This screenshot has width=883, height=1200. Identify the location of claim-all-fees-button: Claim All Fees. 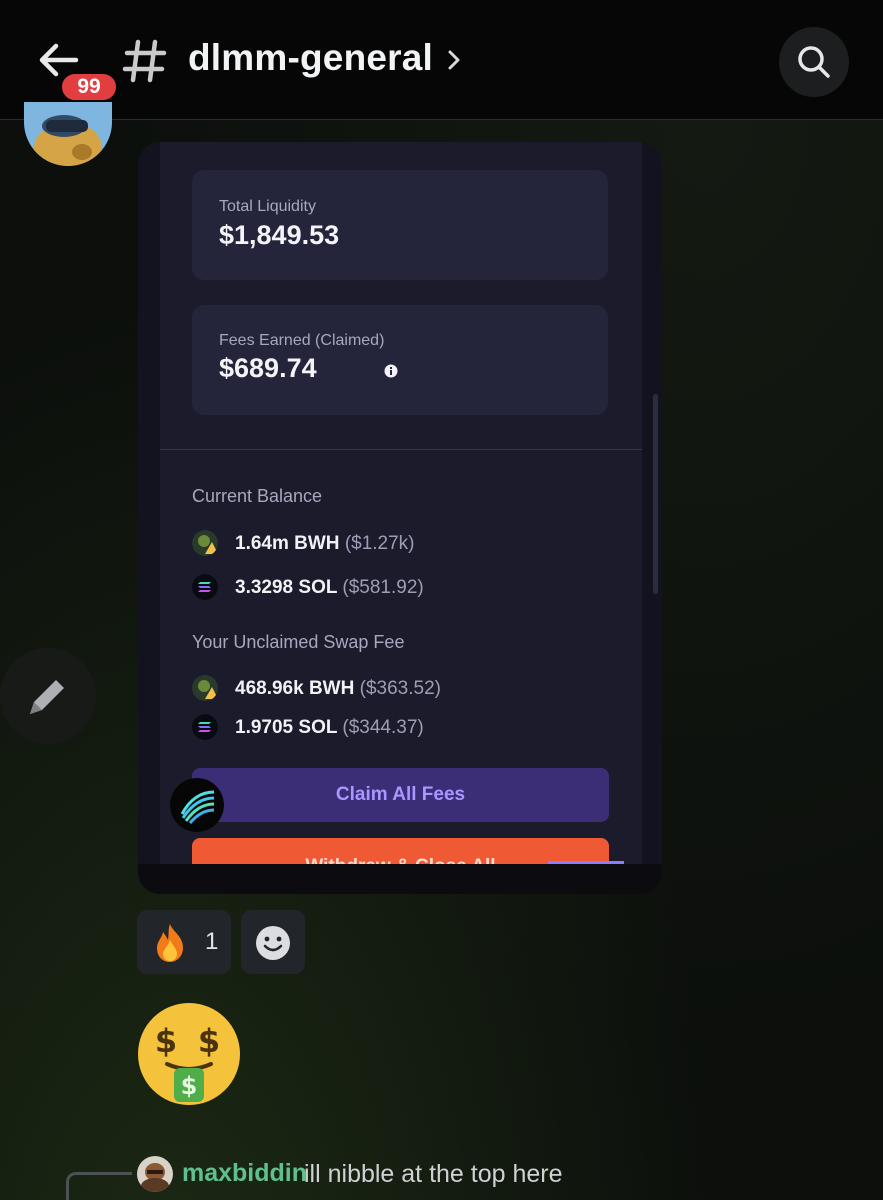
(400, 795).